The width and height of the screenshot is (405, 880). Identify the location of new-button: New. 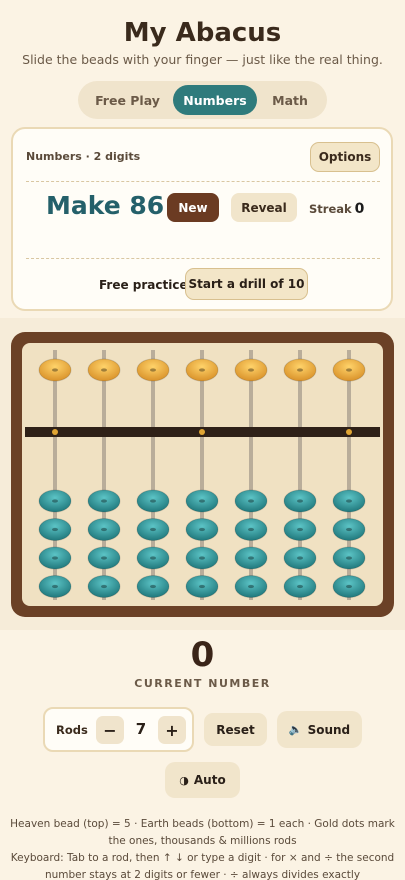
(193, 207).